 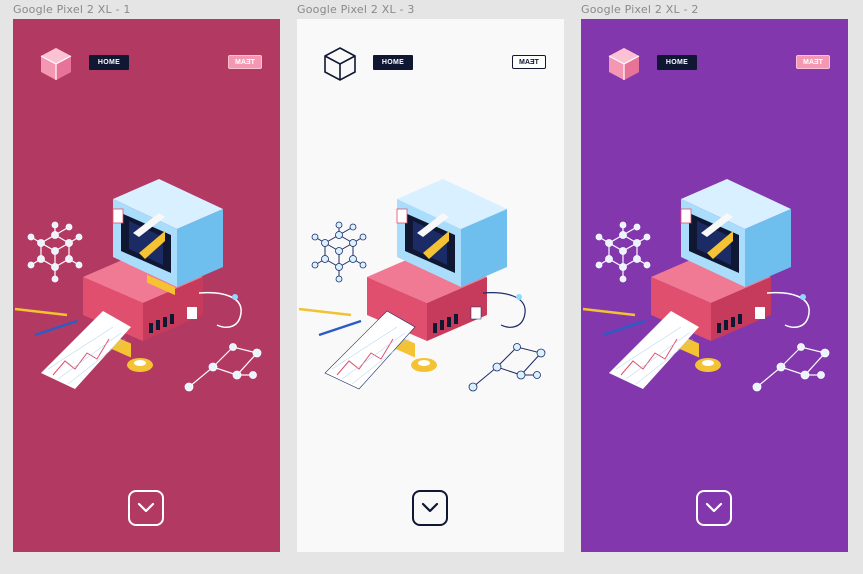 I want to click on frame-label-2: Google Pixel 2 XL - 2, so click(x=640, y=9).